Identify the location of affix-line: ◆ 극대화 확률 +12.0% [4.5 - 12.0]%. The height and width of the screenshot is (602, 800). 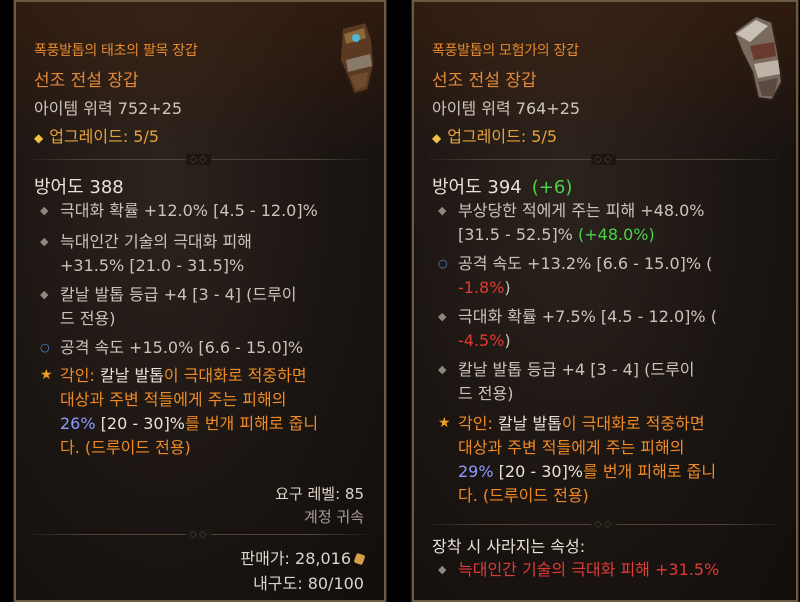
(204, 211).